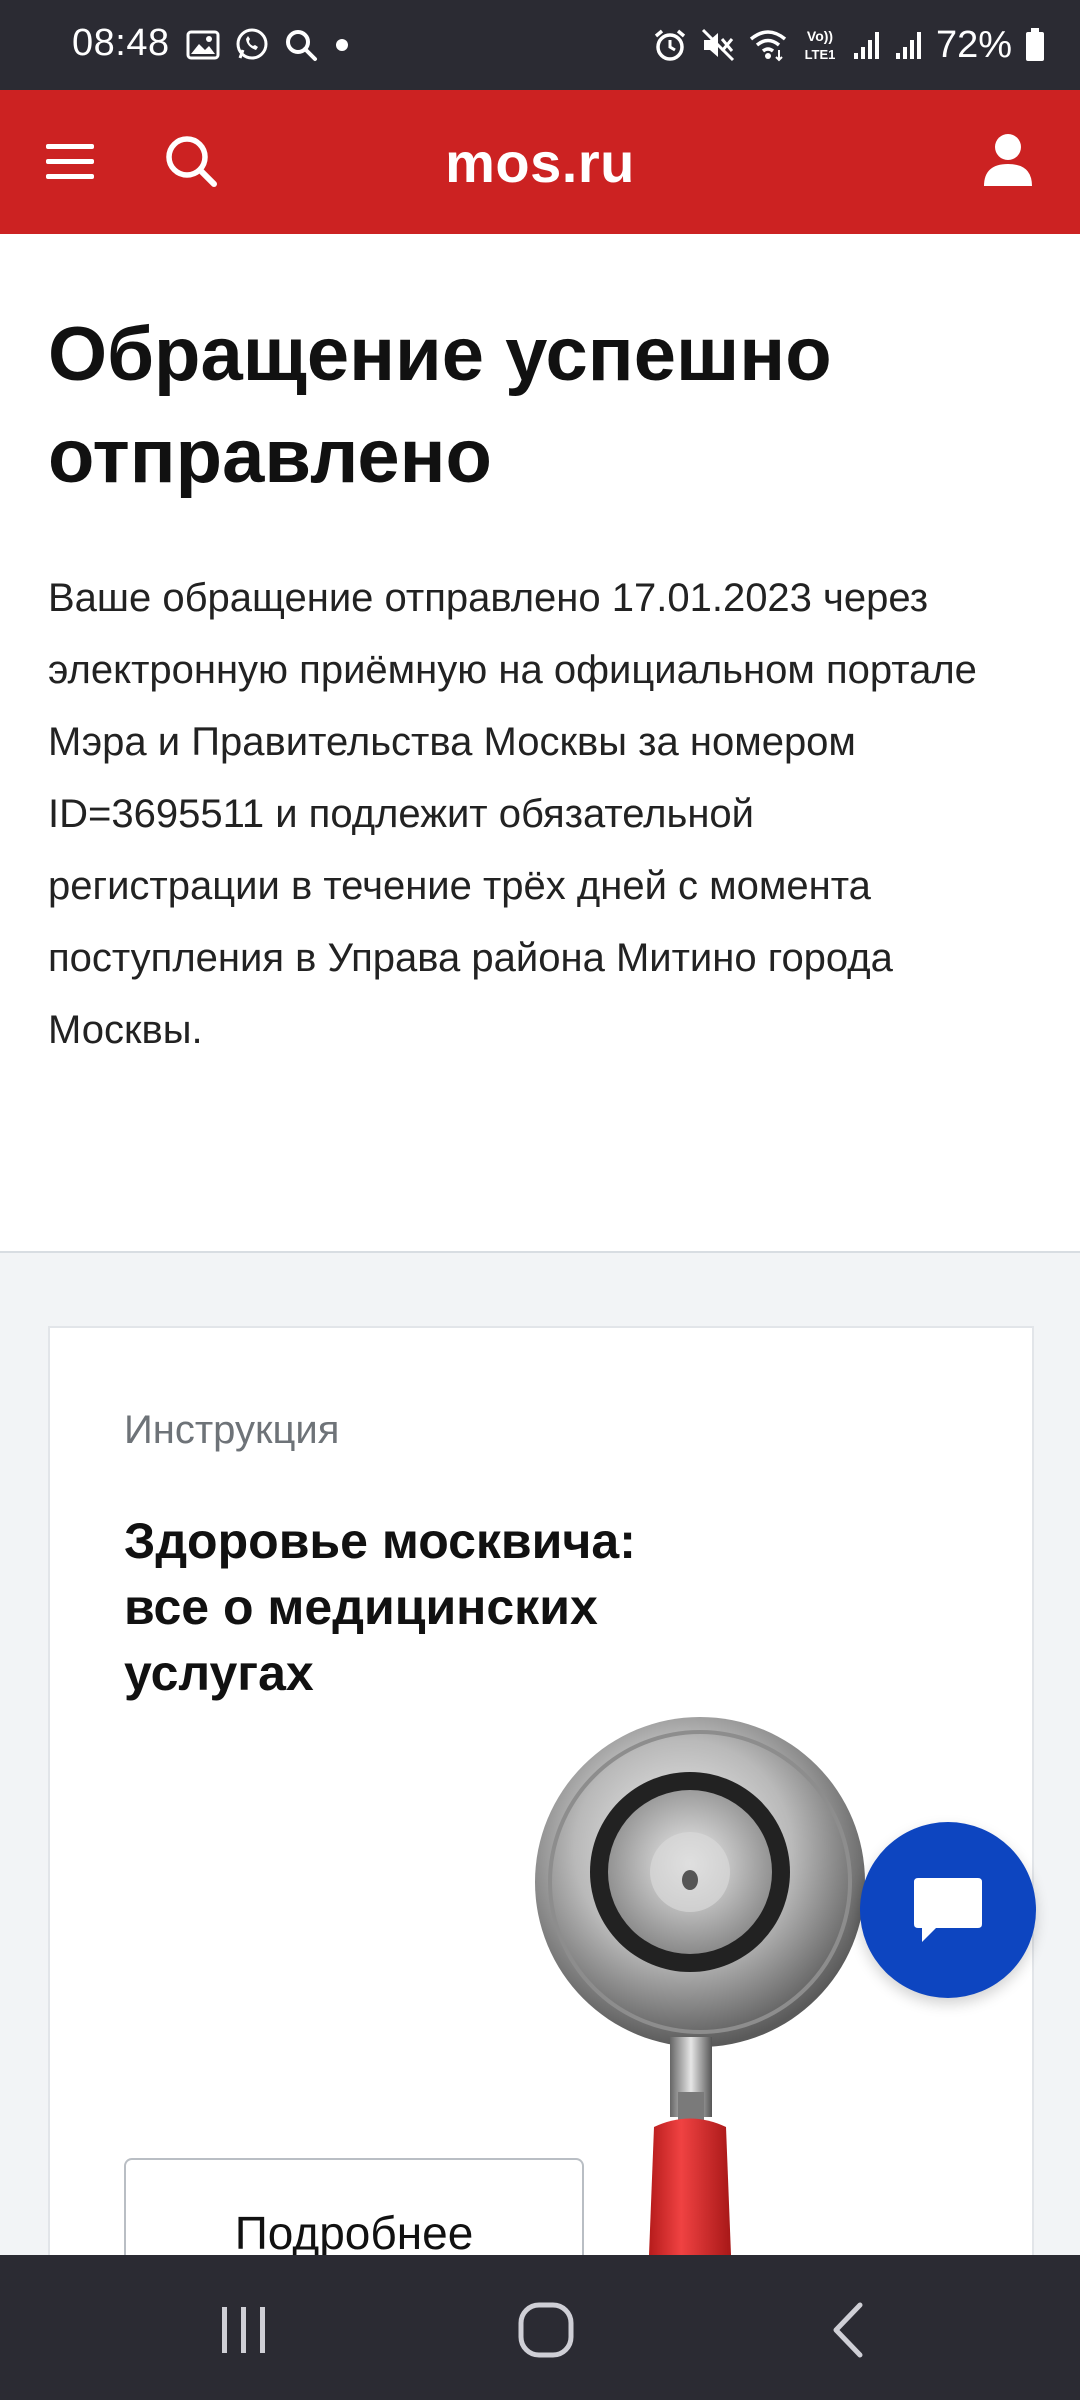 This screenshot has width=1080, height=2400. I want to click on volte-icon: Vo)) LTE1, so click(820, 45).